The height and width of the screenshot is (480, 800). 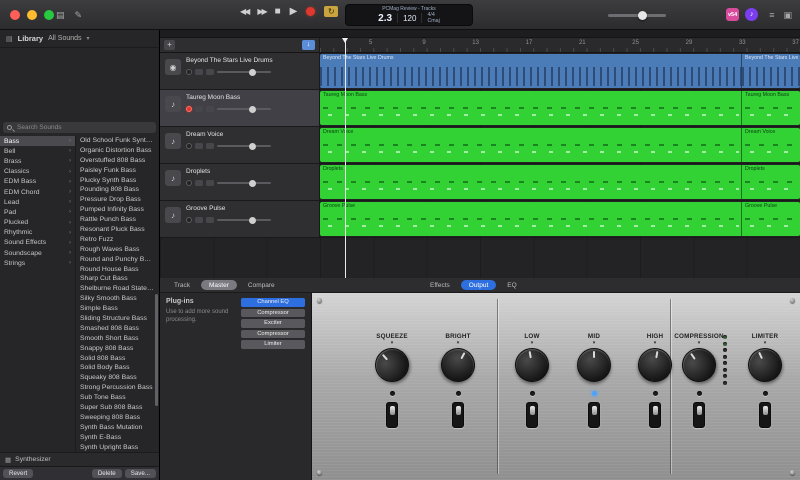 I want to click on search-field, so click(x=79, y=127).